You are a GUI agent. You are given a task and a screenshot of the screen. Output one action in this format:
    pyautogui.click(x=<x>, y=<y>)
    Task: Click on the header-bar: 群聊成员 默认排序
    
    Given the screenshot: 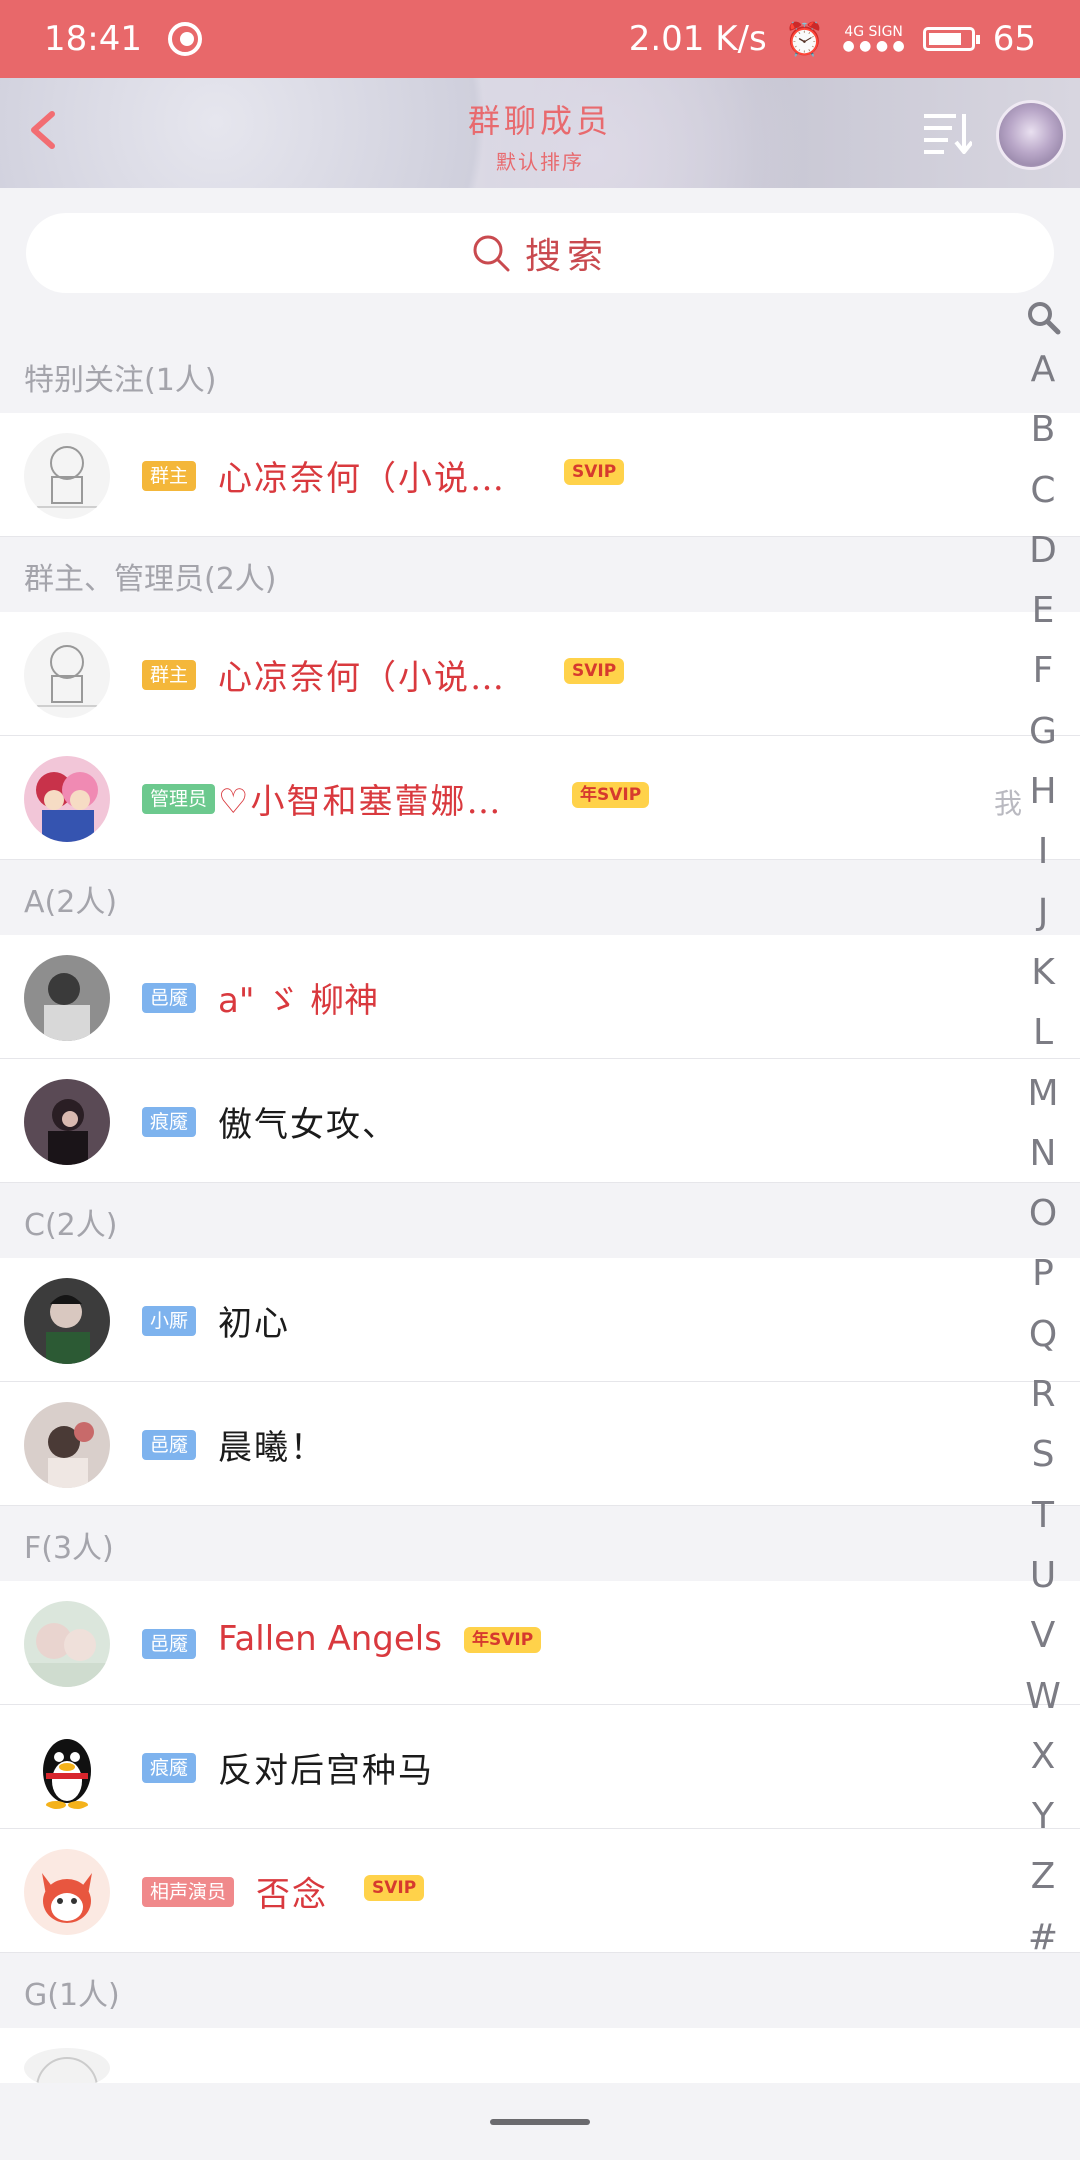 What is the action you would take?
    pyautogui.click(x=540, y=133)
    